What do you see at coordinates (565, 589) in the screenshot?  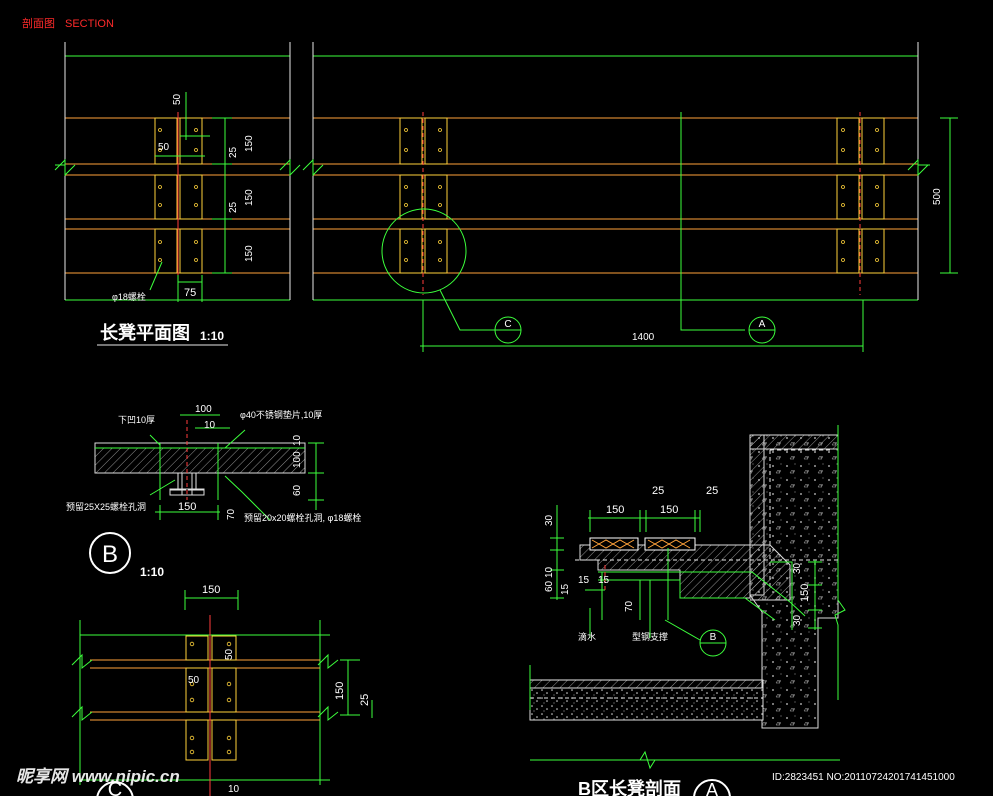 I see `section-dim-15-a: 15` at bounding box center [565, 589].